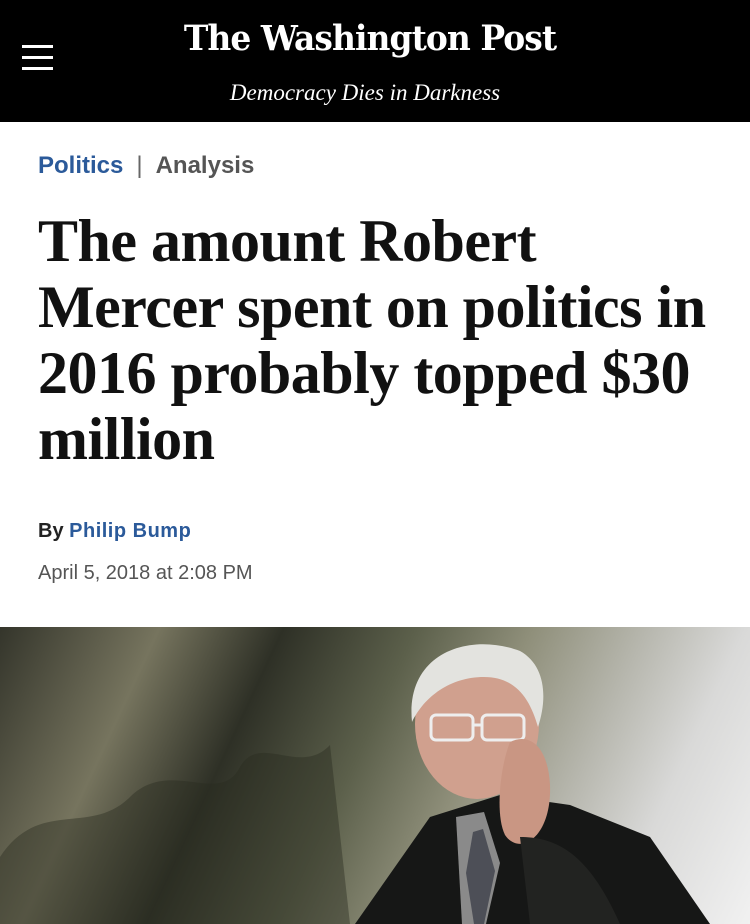  What do you see at coordinates (38, 58) in the screenshot?
I see `hamburger-menu-icon` at bounding box center [38, 58].